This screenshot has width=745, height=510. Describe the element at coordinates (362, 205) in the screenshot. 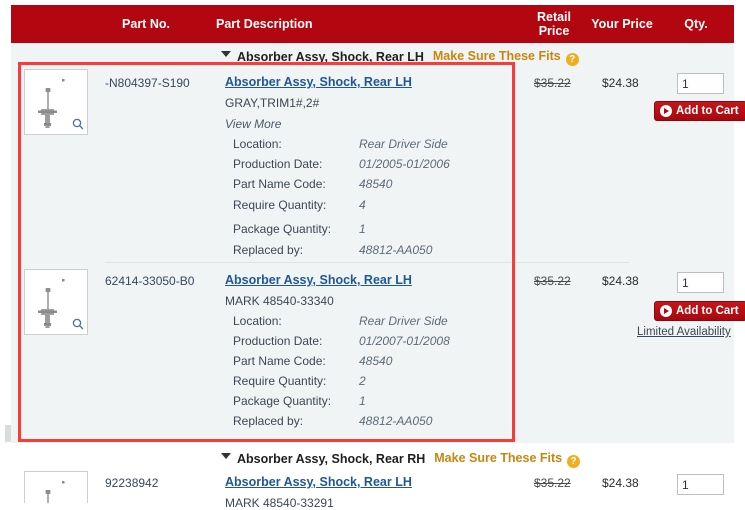

I see `spec-value: 4` at that location.